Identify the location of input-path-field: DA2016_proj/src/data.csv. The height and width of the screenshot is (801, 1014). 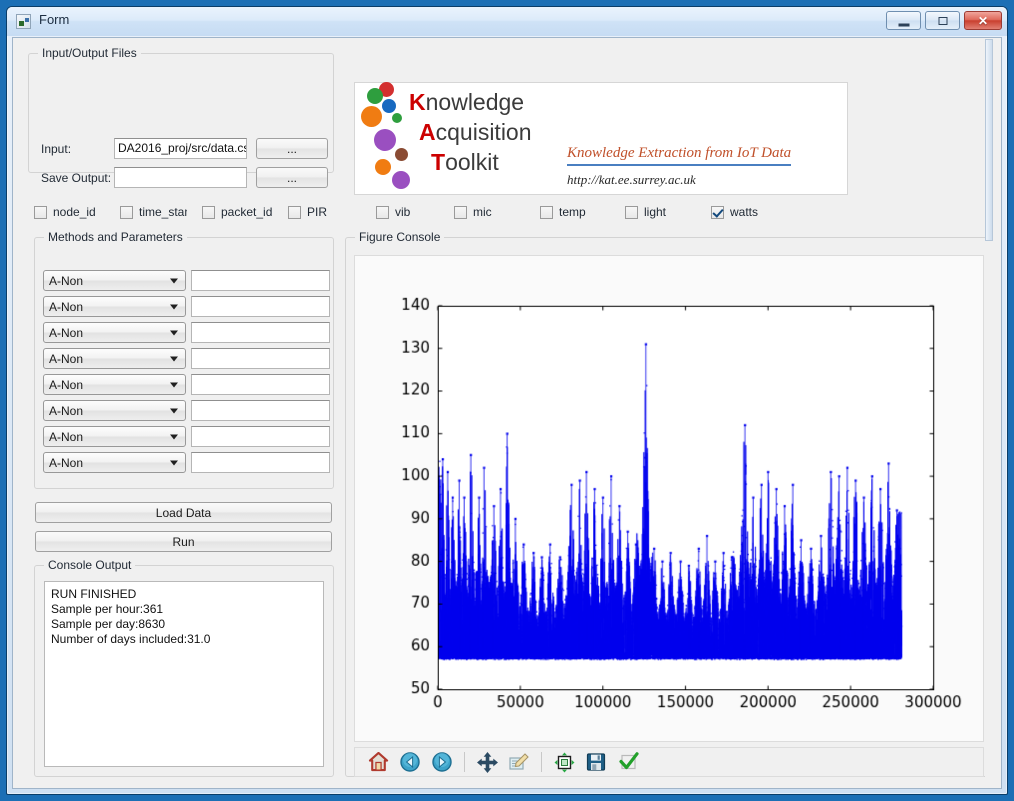
(180, 148).